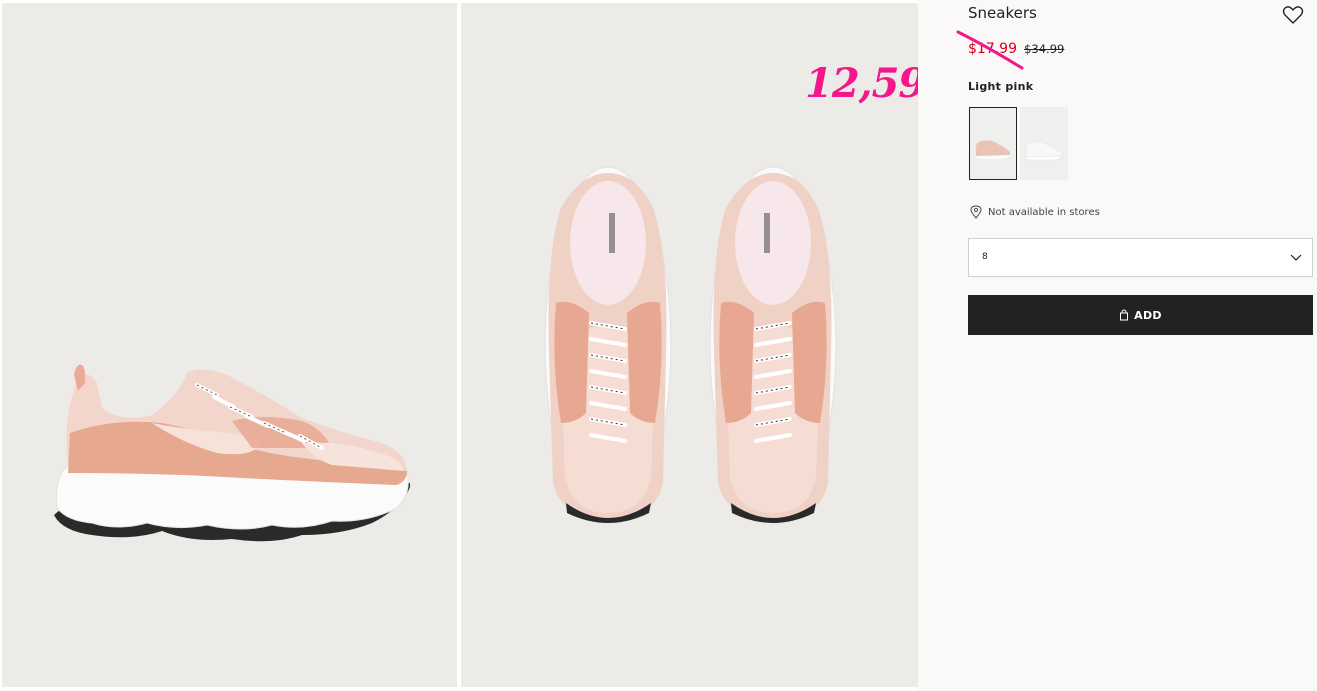 Image resolution: width=1317 pixels, height=691 pixels. I want to click on add-button-label: ADD, so click(1148, 315).